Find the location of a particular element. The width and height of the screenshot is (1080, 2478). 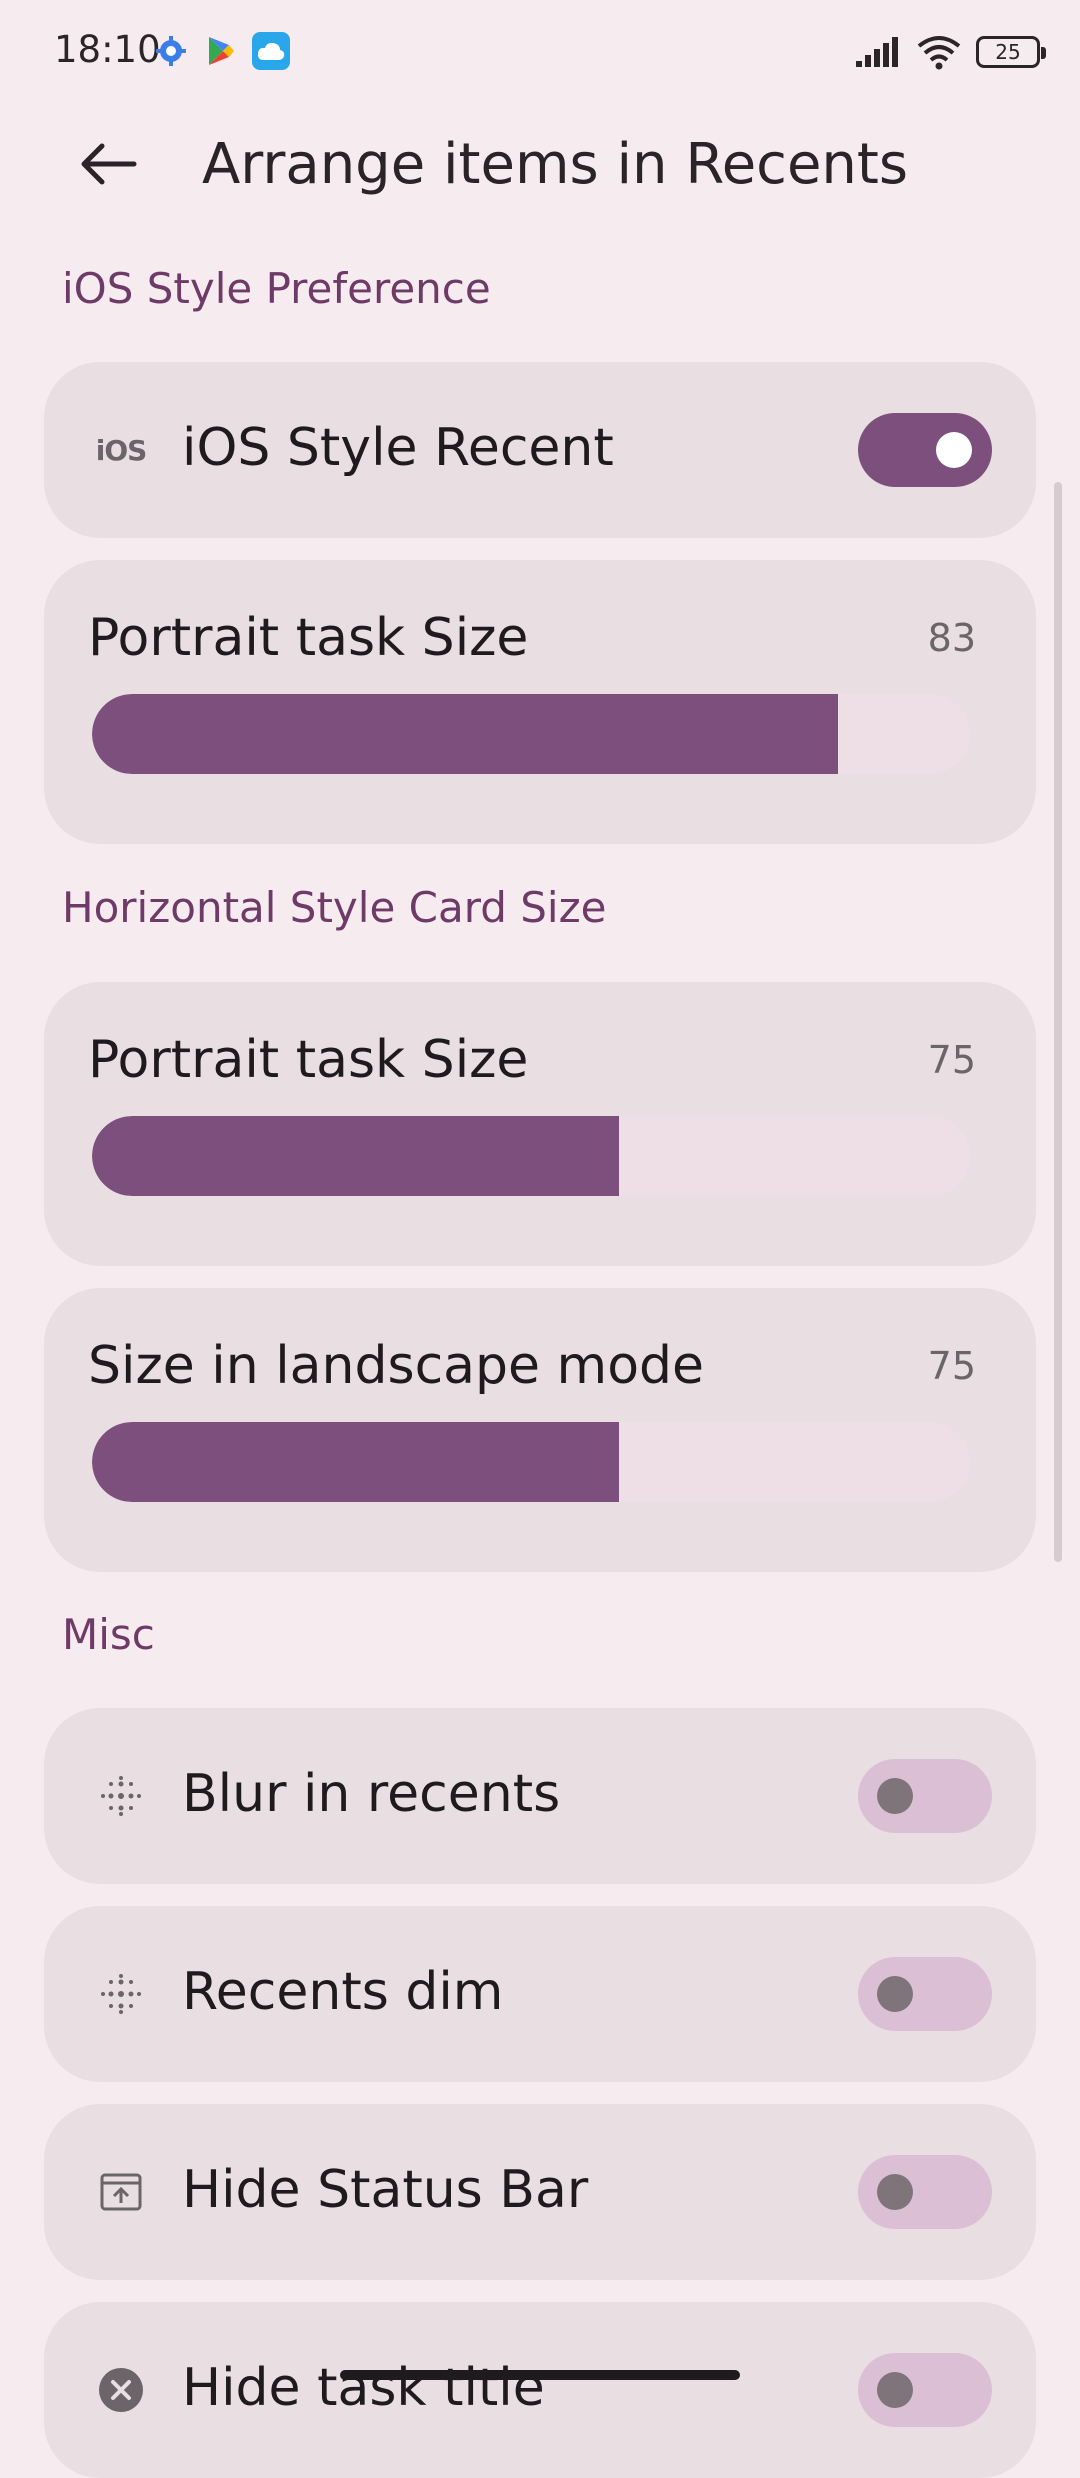

portrait-task-size-card-1: Portrait task Size 83 is located at coordinates (540, 702).